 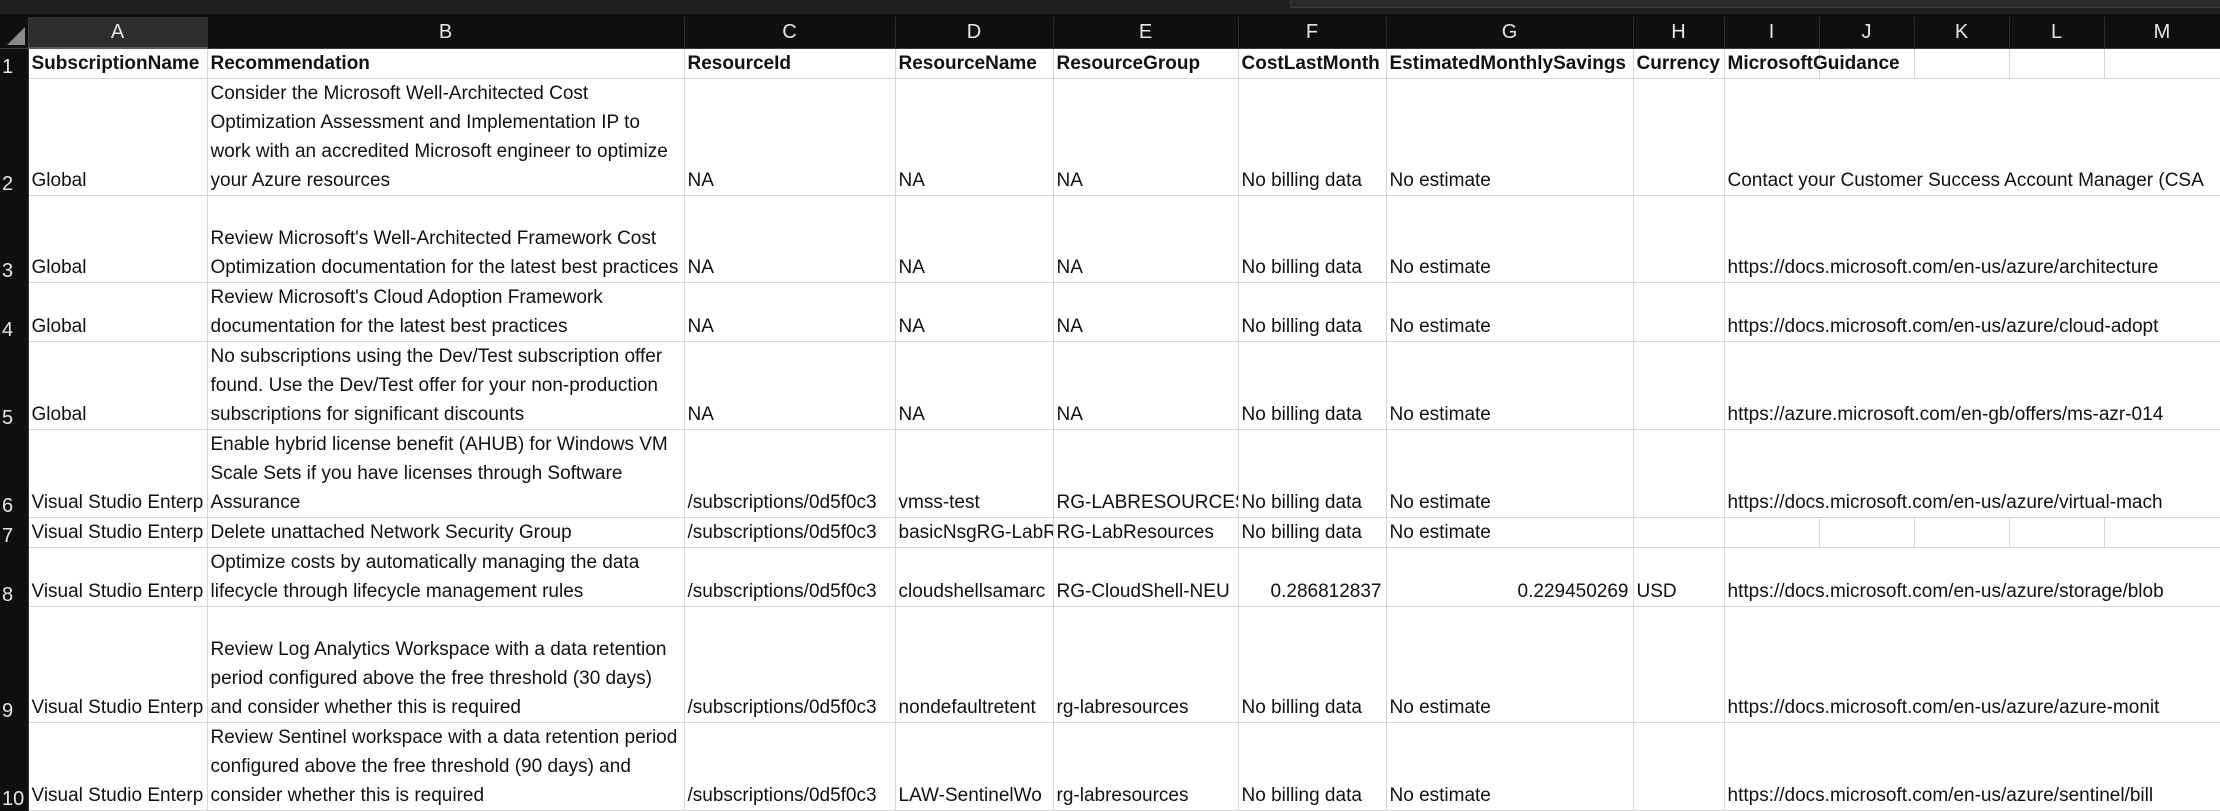 I want to click on row-header: 6, so click(x=14, y=473).